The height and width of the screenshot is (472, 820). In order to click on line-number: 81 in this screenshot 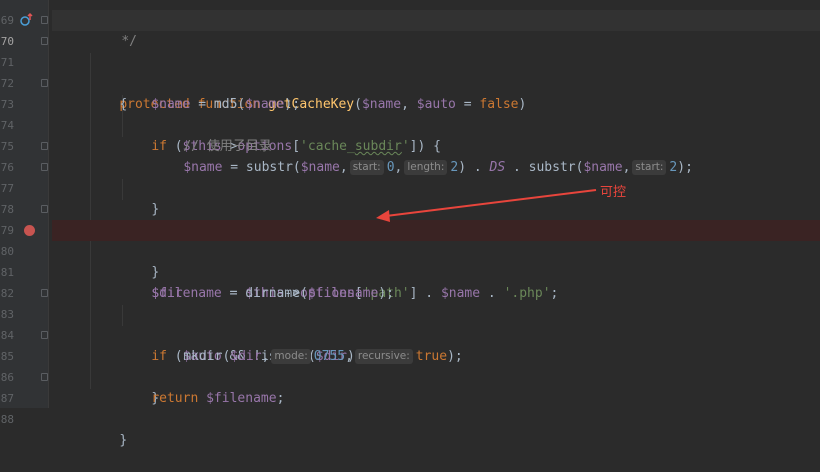, I will do `click(7, 272)`.